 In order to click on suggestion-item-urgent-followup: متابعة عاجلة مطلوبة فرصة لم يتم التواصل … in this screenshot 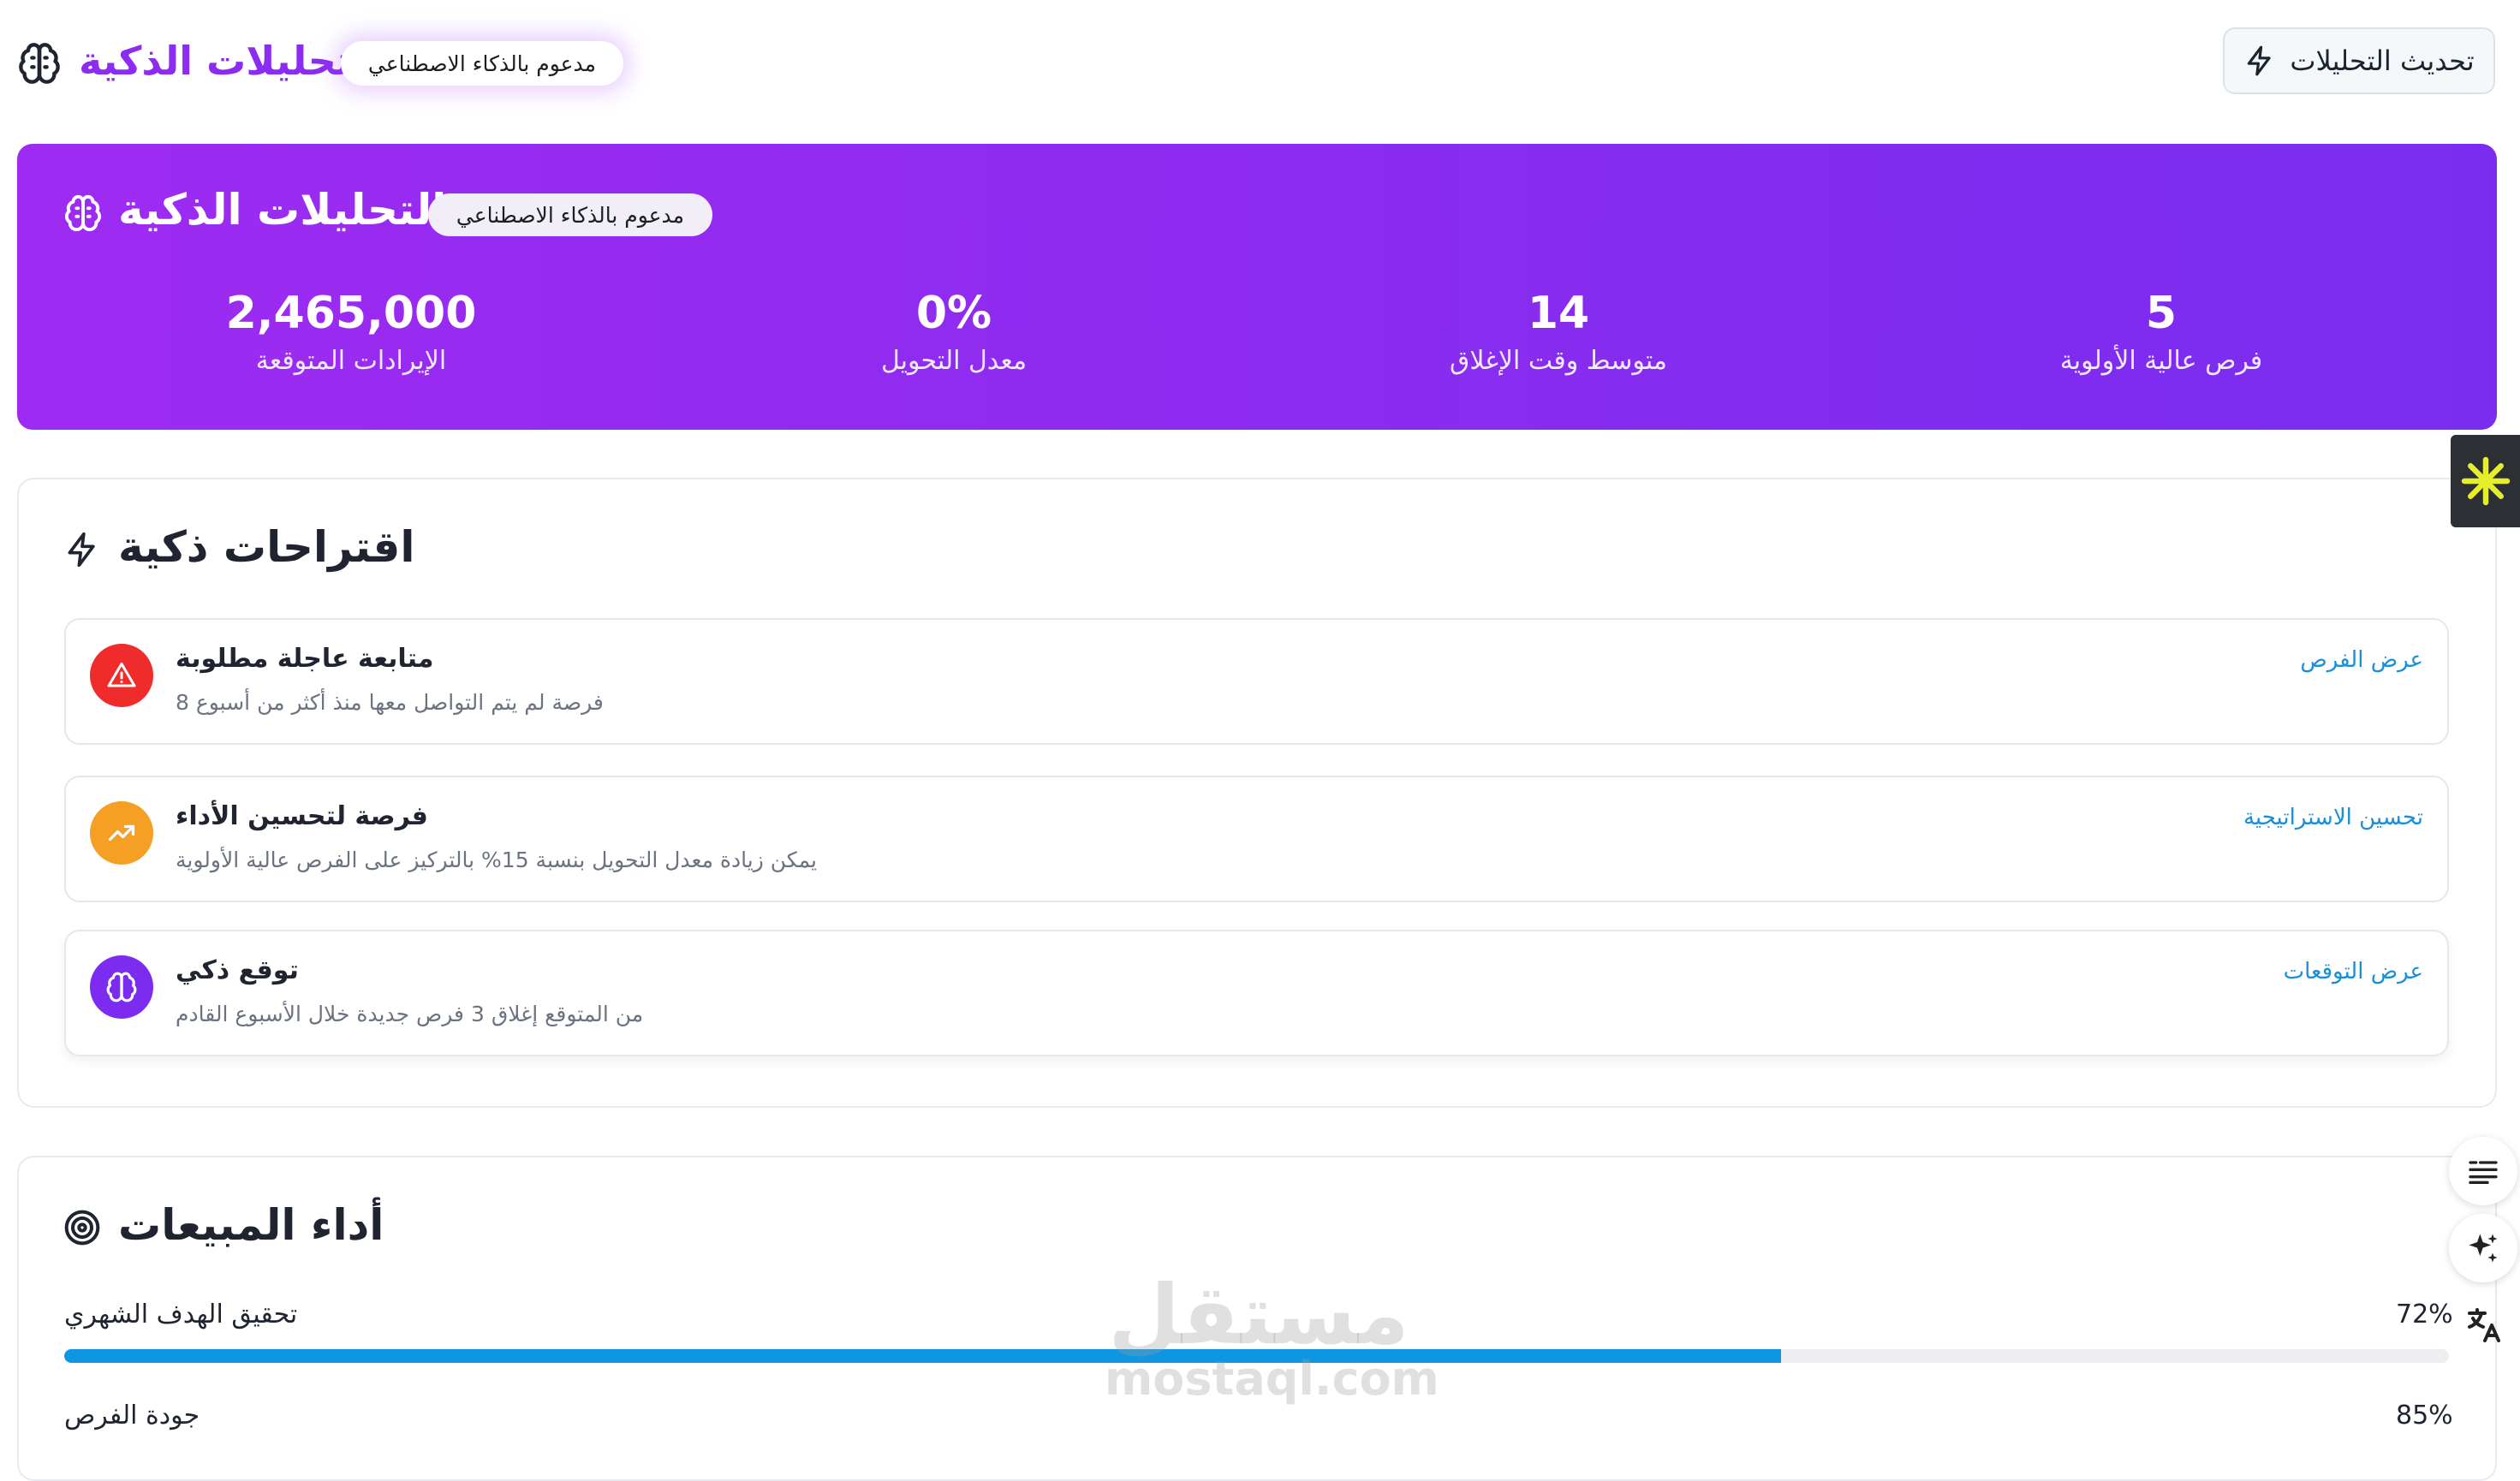, I will do `click(1257, 681)`.